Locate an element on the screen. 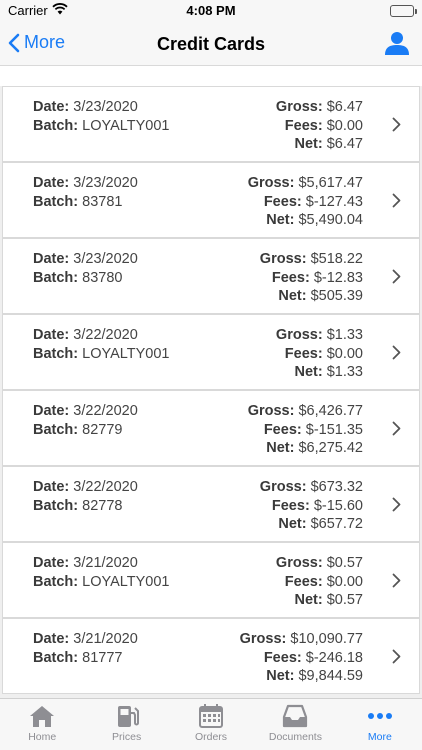 The width and height of the screenshot is (422, 750). gross-amount: $1.33 is located at coordinates (344, 335).